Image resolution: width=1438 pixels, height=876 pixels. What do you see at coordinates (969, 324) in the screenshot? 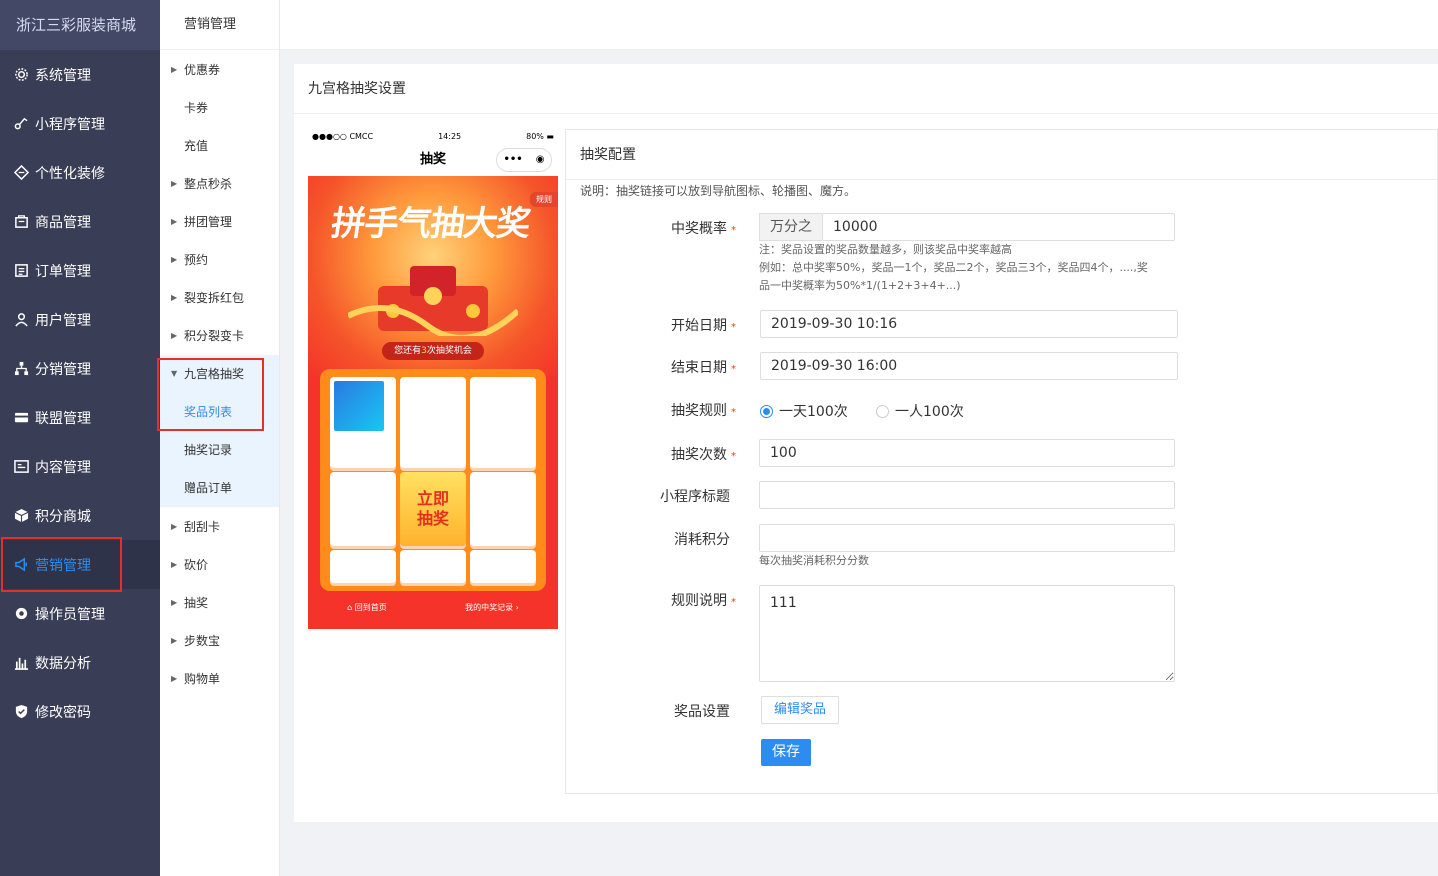
I see `start-date-input` at bounding box center [969, 324].